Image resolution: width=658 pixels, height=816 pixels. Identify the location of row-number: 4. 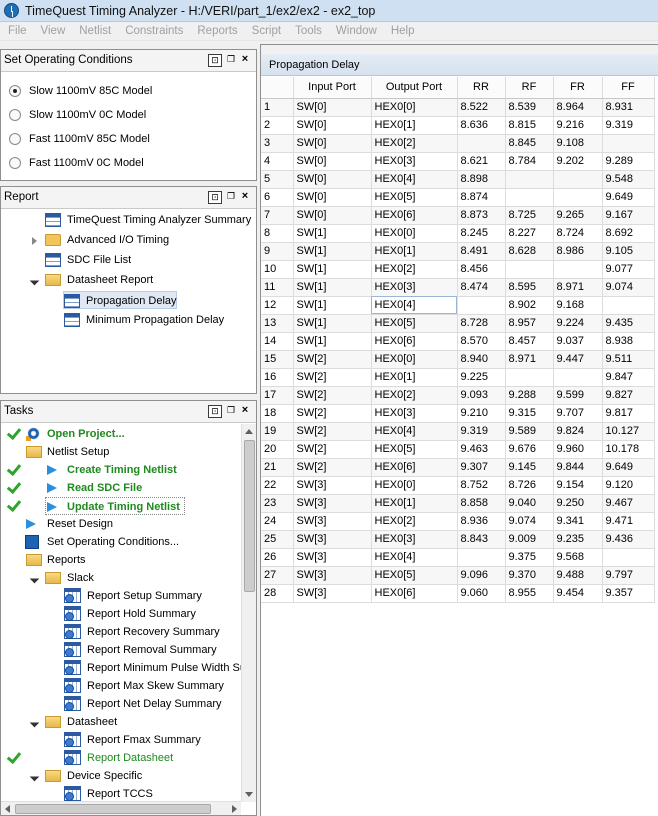
(277, 161).